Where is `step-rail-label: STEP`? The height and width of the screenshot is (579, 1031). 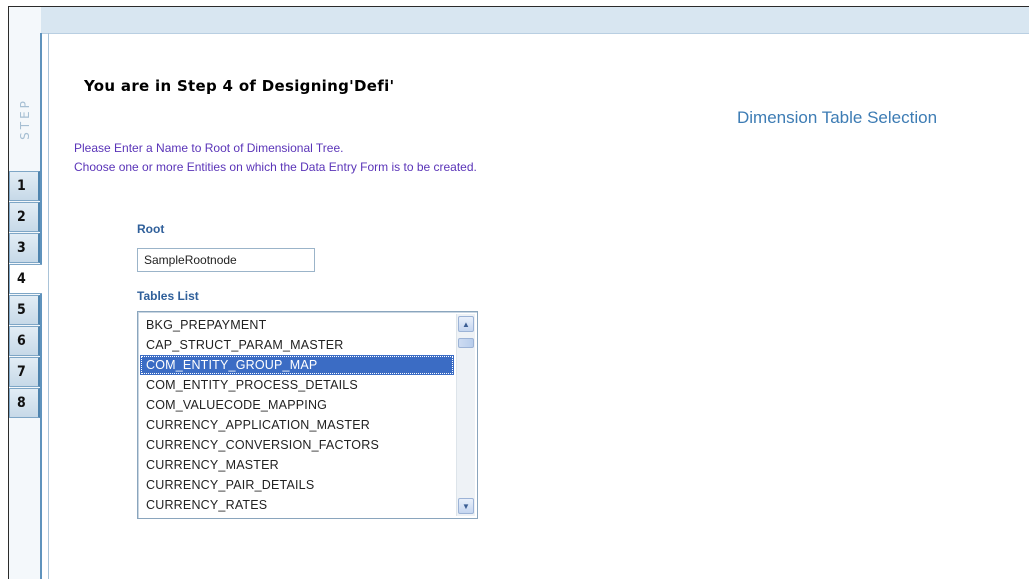 step-rail-label: STEP is located at coordinates (25, 119).